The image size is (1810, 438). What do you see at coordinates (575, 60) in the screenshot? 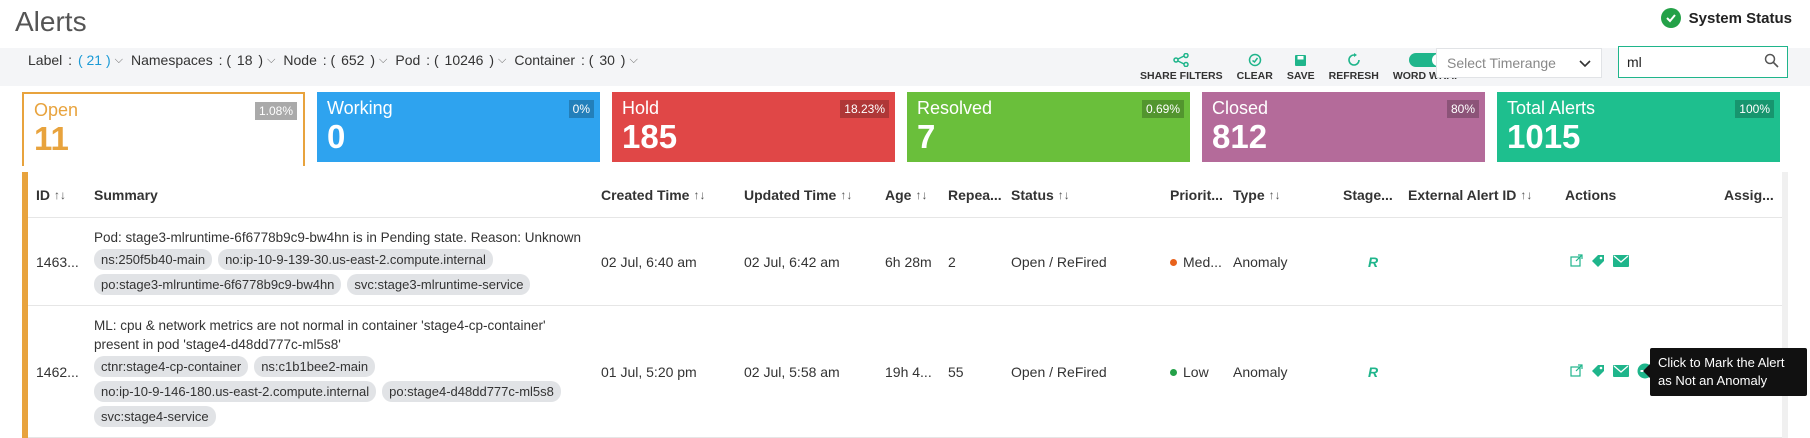
I see `filter-container: Container : ( 30 ) ⌵` at bounding box center [575, 60].